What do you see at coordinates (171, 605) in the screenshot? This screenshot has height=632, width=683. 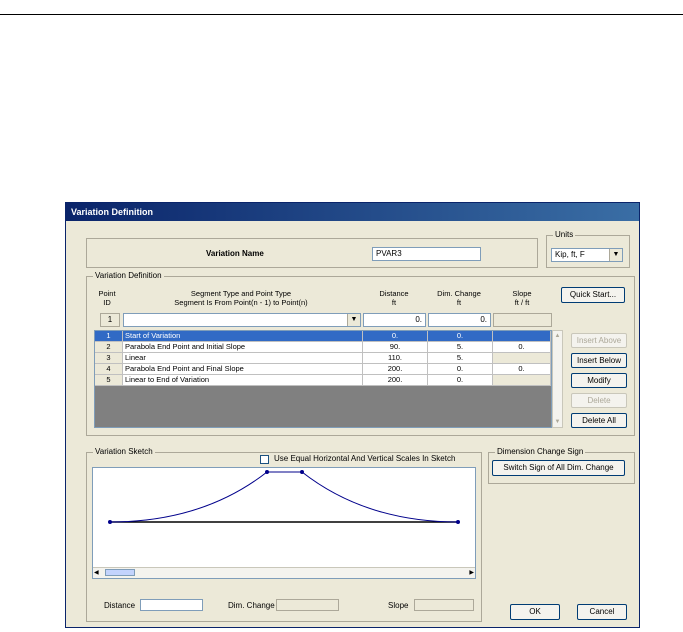 I see `distance-readout` at bounding box center [171, 605].